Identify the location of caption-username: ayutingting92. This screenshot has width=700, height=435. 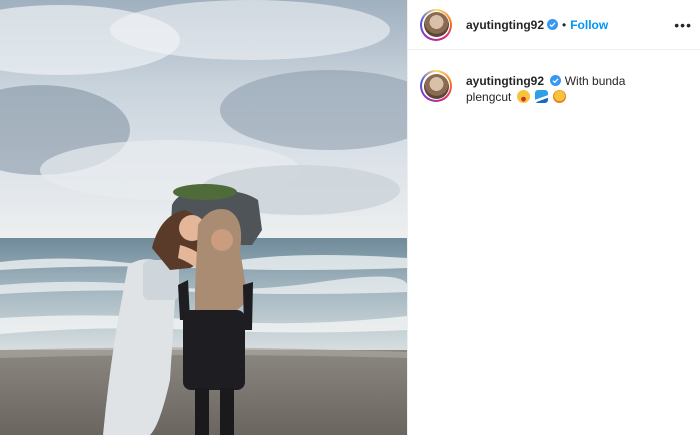
(505, 81).